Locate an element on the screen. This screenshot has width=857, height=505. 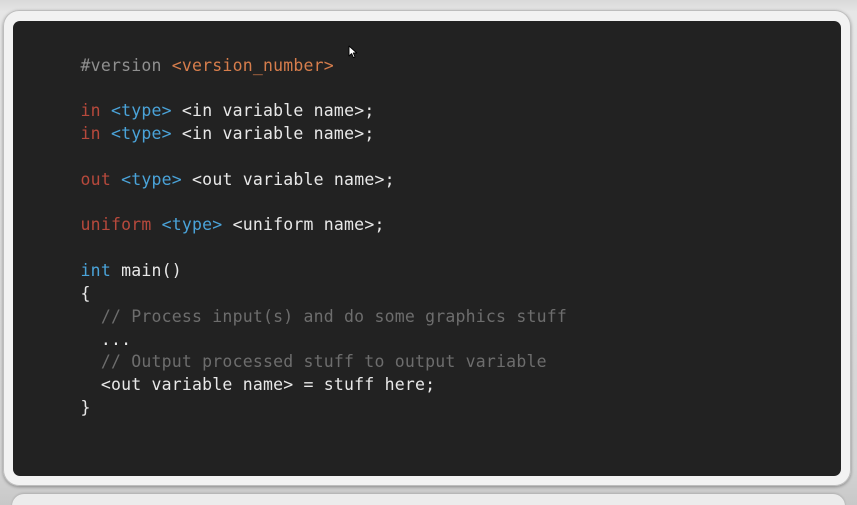
code-line-uniform: uniform <type> <uniform name>; is located at coordinates (212, 213).